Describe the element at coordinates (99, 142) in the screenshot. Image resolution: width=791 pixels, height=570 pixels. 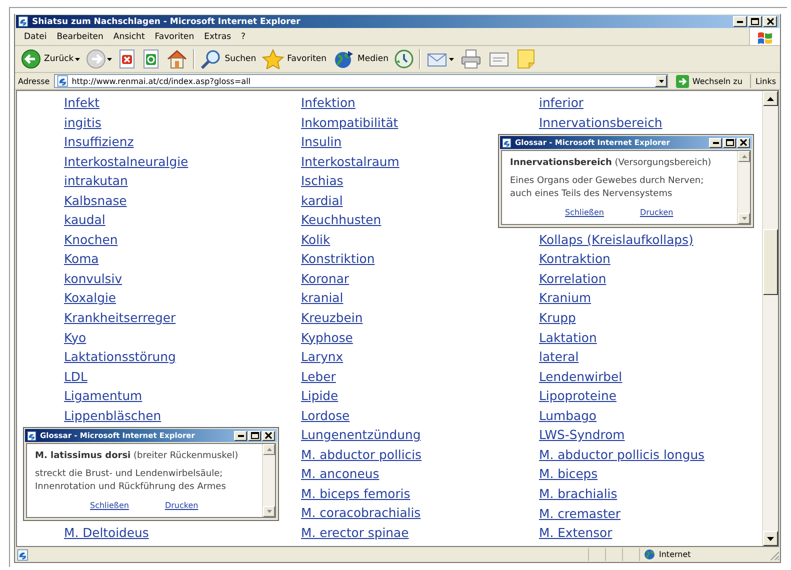
I see `glossary-link: Insuffizienz` at that location.